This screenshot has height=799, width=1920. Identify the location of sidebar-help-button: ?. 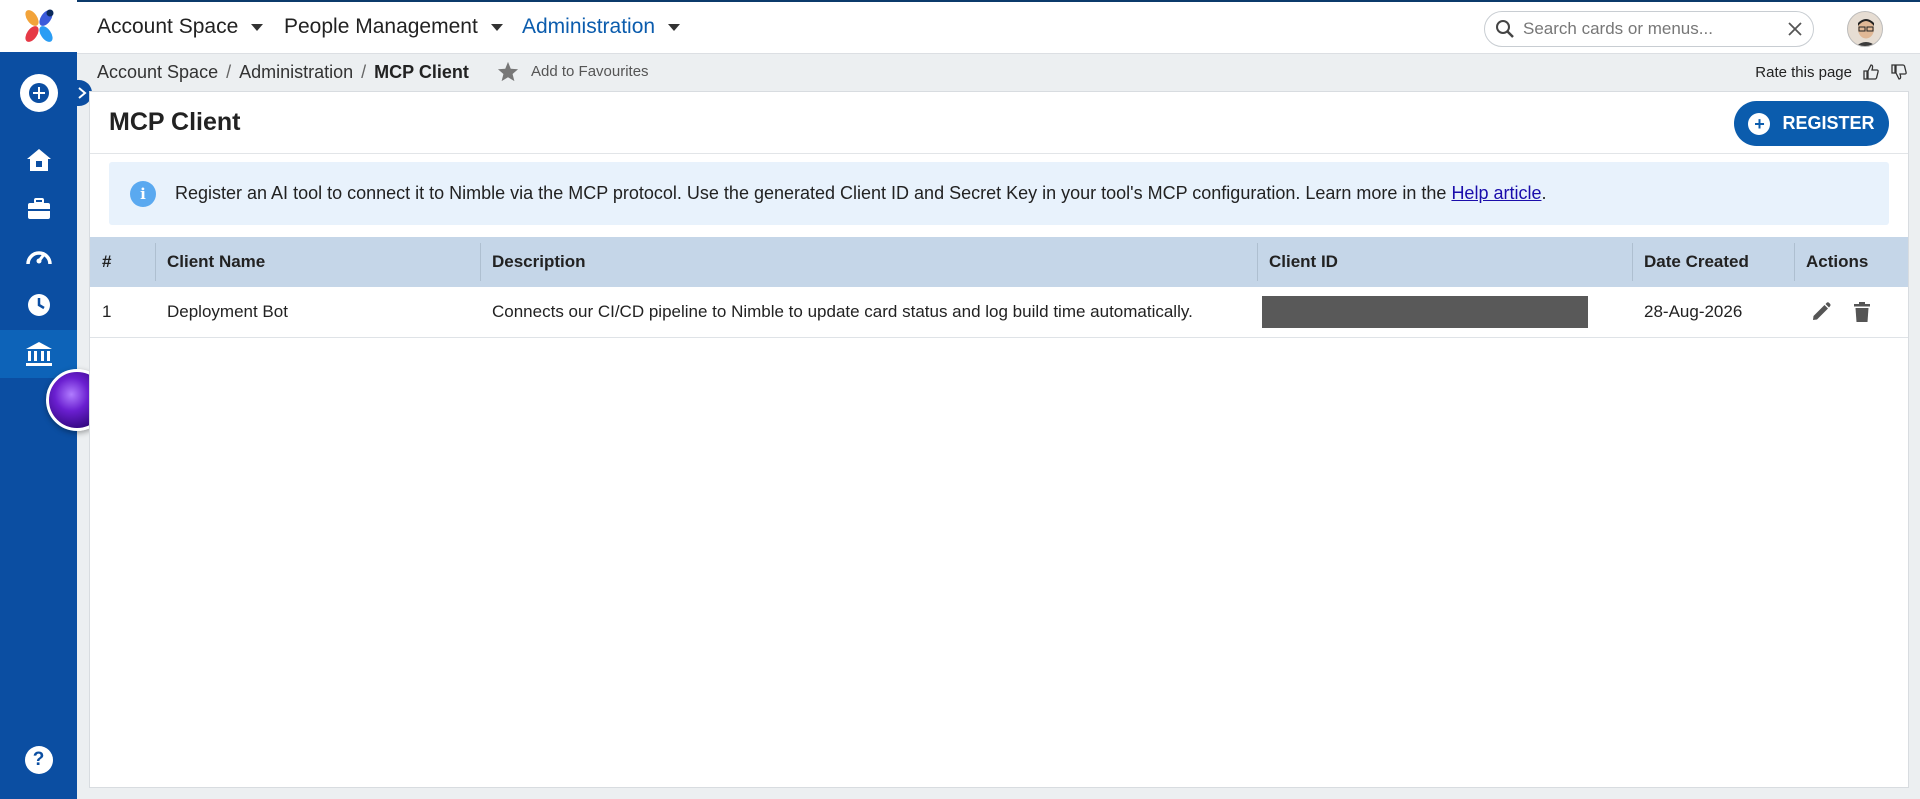
(38, 760).